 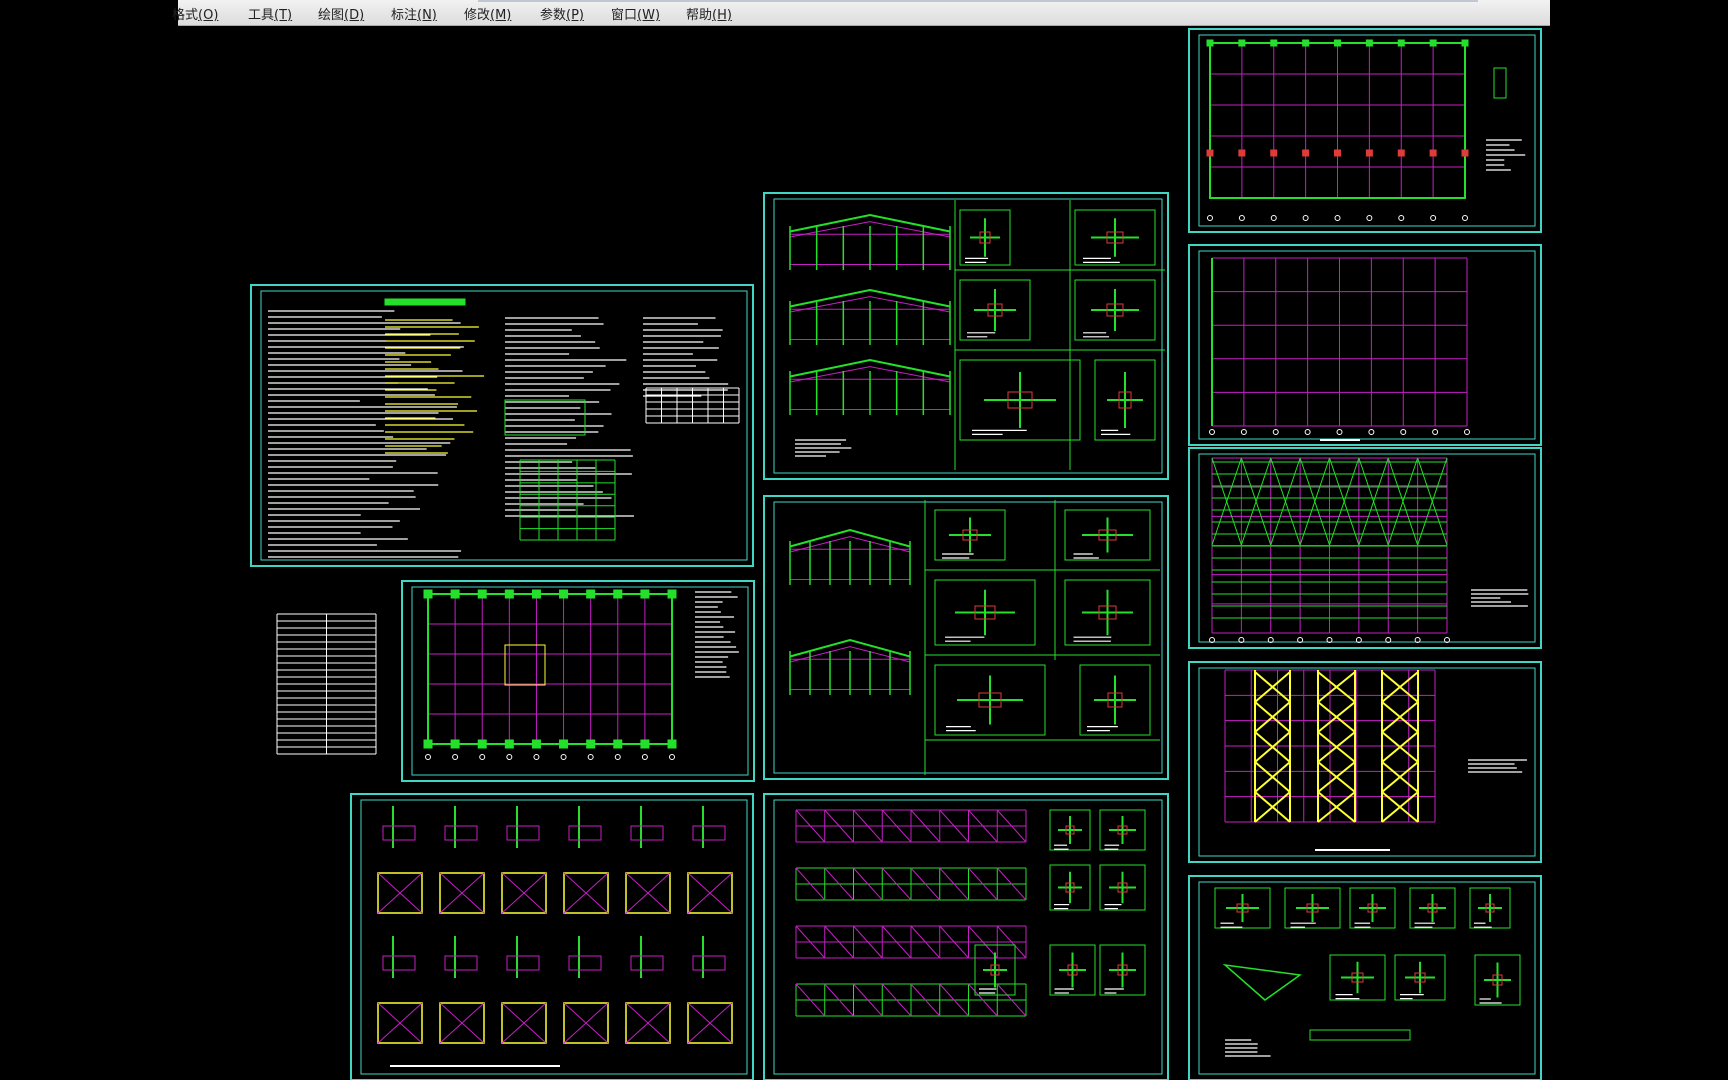 What do you see at coordinates (404, 15) in the screenshot?
I see `menu-dimension-label: 标注` at bounding box center [404, 15].